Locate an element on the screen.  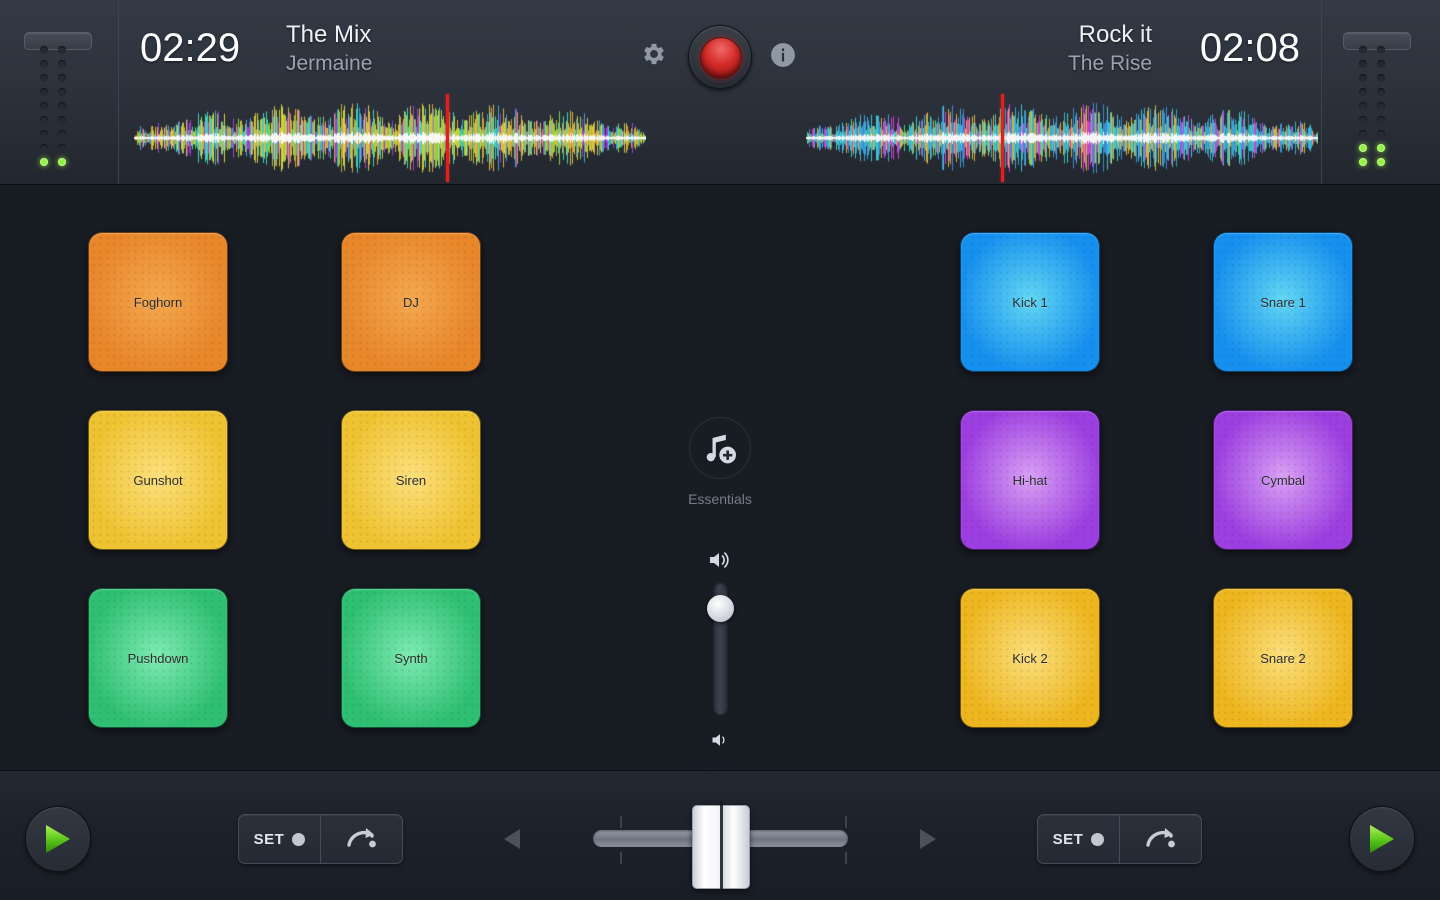
pad-label: Foghorn is located at coordinates (158, 302).